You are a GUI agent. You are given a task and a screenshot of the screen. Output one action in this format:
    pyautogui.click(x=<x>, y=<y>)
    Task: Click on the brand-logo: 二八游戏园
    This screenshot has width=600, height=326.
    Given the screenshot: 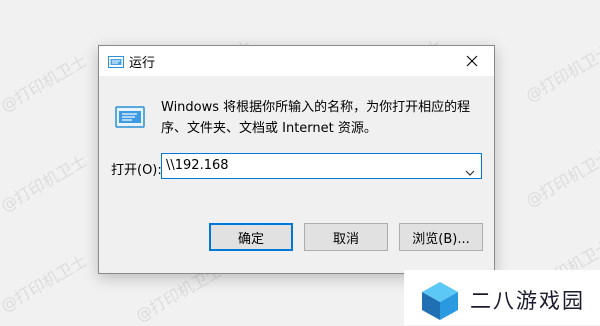 What is the action you would take?
    pyautogui.click(x=502, y=297)
    